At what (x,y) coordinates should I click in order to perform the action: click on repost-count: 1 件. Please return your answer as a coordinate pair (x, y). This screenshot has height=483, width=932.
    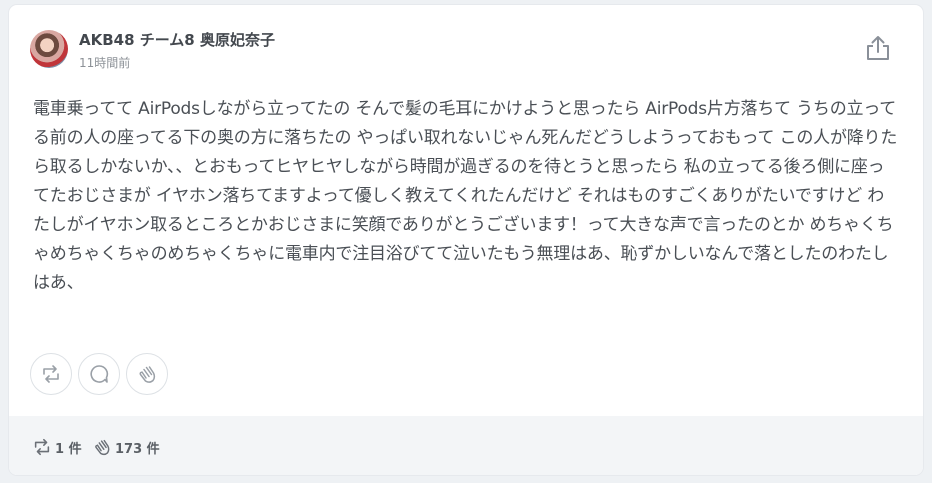
    Looking at the image, I should click on (57, 447).